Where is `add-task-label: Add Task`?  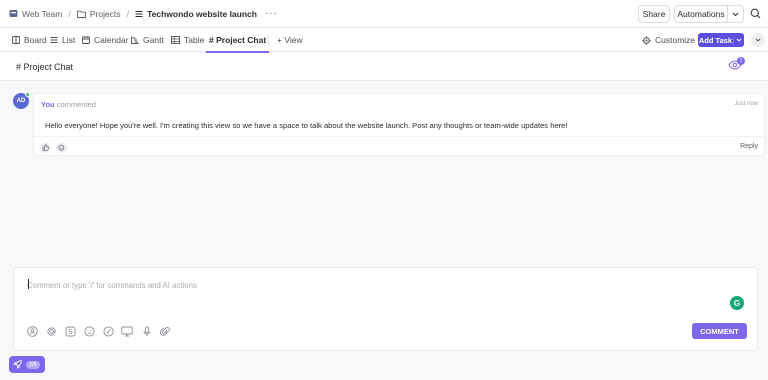
add-task-label: Add Task is located at coordinates (716, 40).